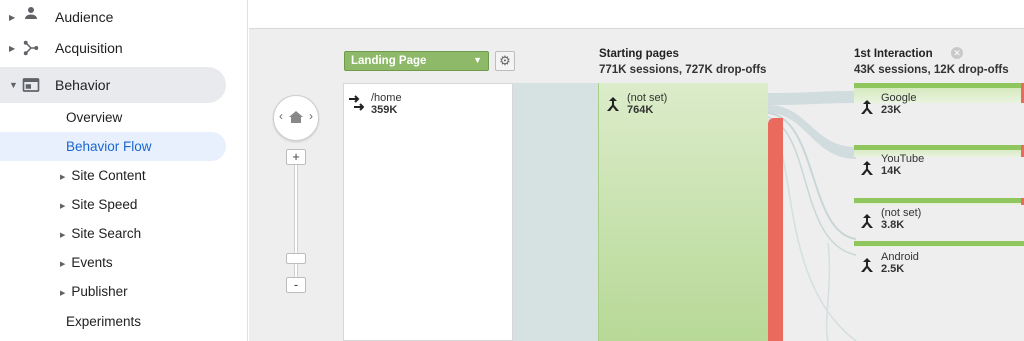 The width and height of the screenshot is (1024, 341). Describe the element at coordinates (477, 60) in the screenshot. I see `chevron-down-icon: ▼` at that location.